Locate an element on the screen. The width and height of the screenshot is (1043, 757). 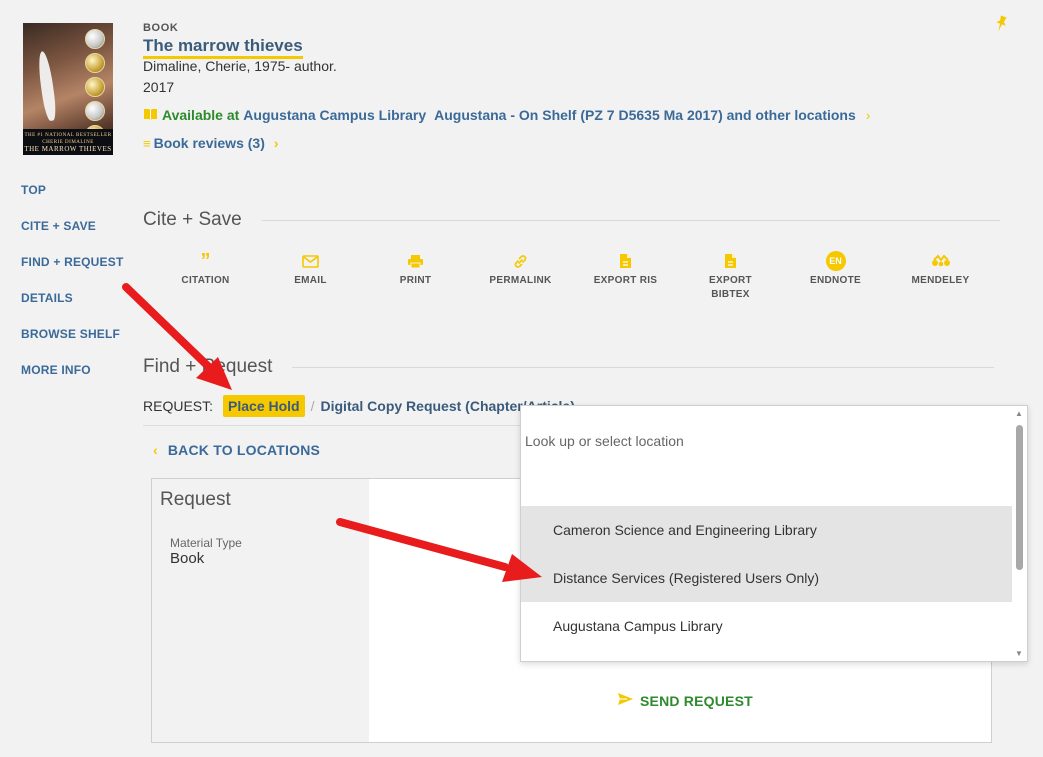
book-open-icon is located at coordinates (150, 115).